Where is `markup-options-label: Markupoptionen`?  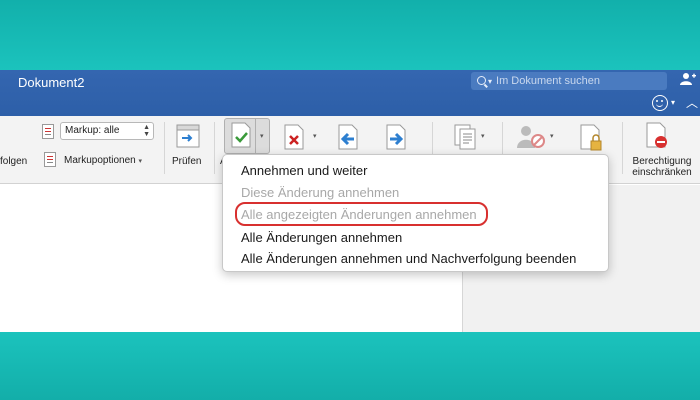 markup-options-label: Markupoptionen is located at coordinates (100, 160).